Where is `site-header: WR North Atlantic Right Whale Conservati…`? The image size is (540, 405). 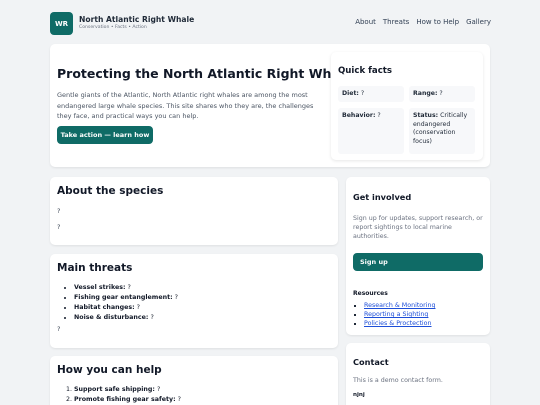 site-header: WR North Atlantic Right Whale Conservati… is located at coordinates (270, 21).